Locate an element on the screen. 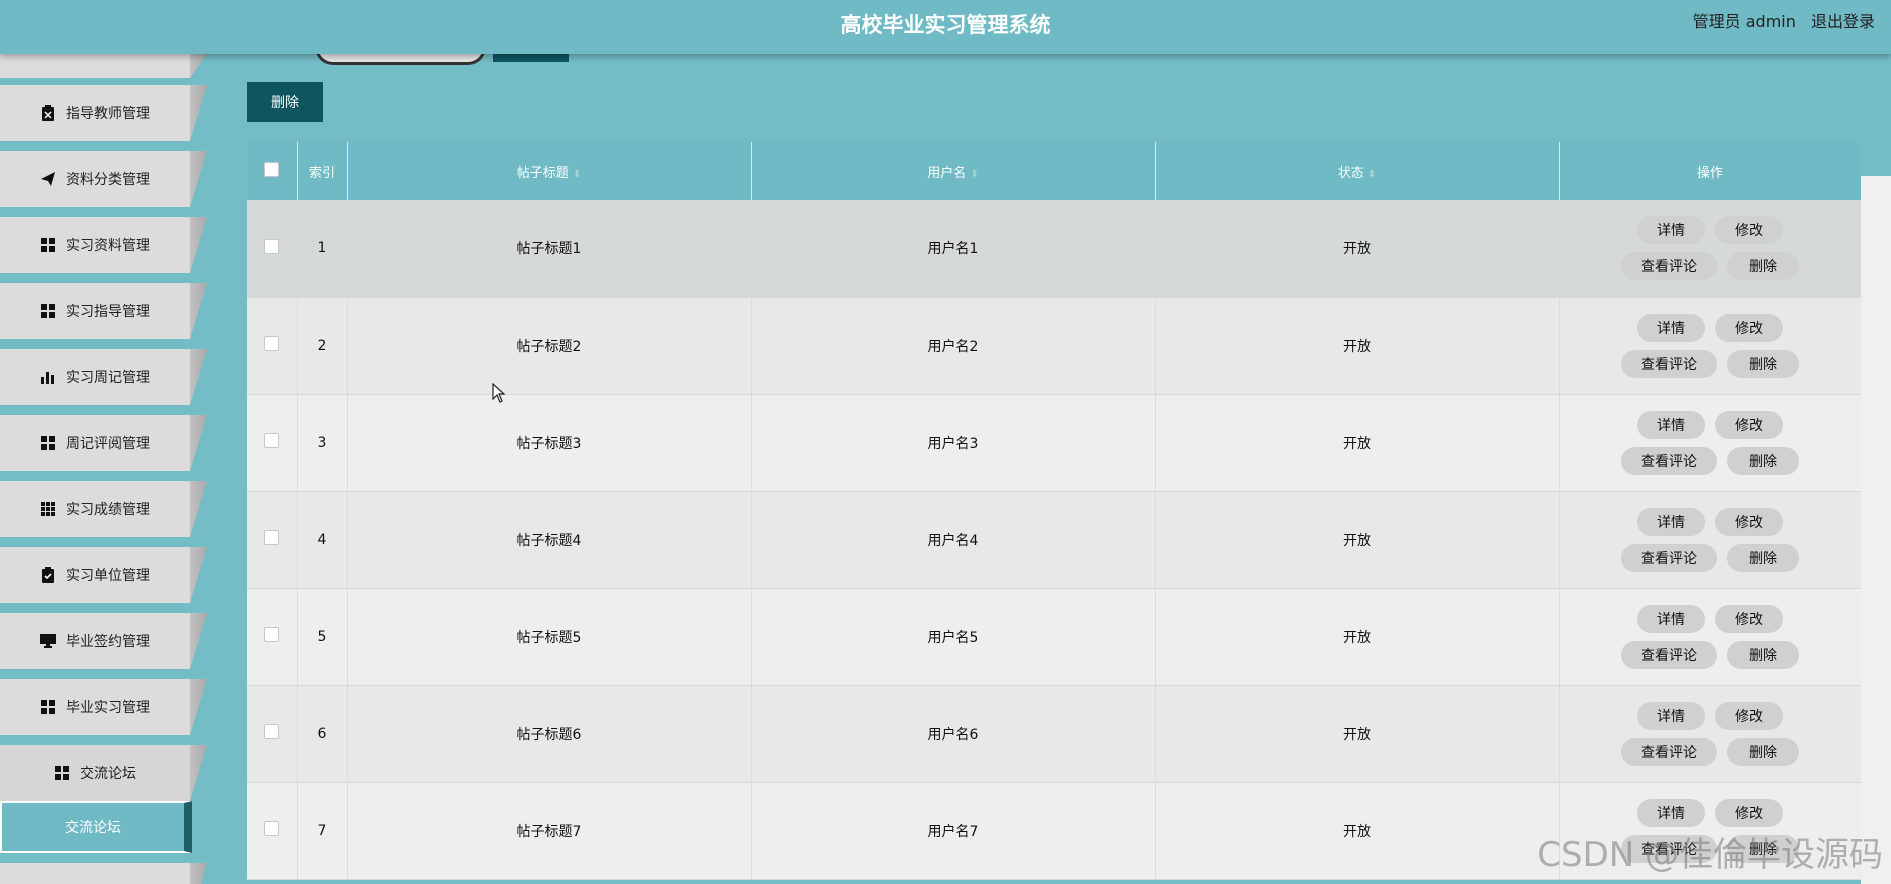  sidebar-subitem-forum: 交流论坛 is located at coordinates (96, 827).